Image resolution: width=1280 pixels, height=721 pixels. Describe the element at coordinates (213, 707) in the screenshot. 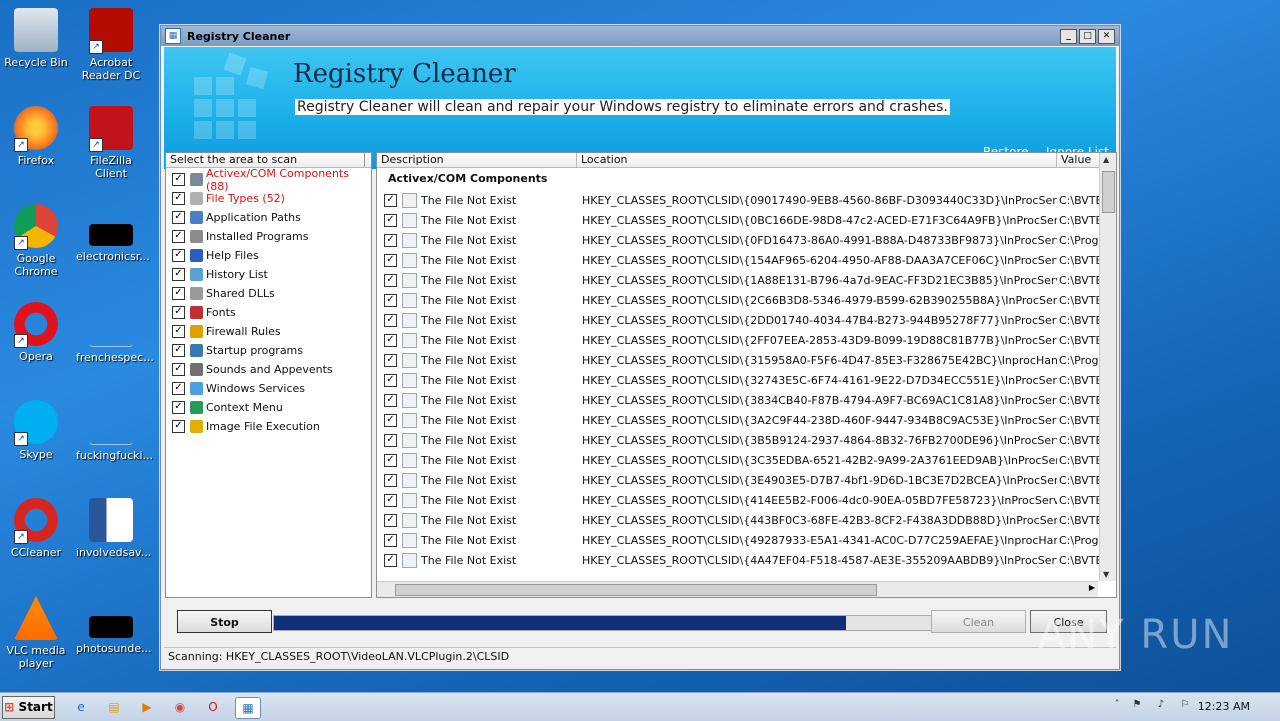

I see `opera-taskbar-icon: O` at that location.